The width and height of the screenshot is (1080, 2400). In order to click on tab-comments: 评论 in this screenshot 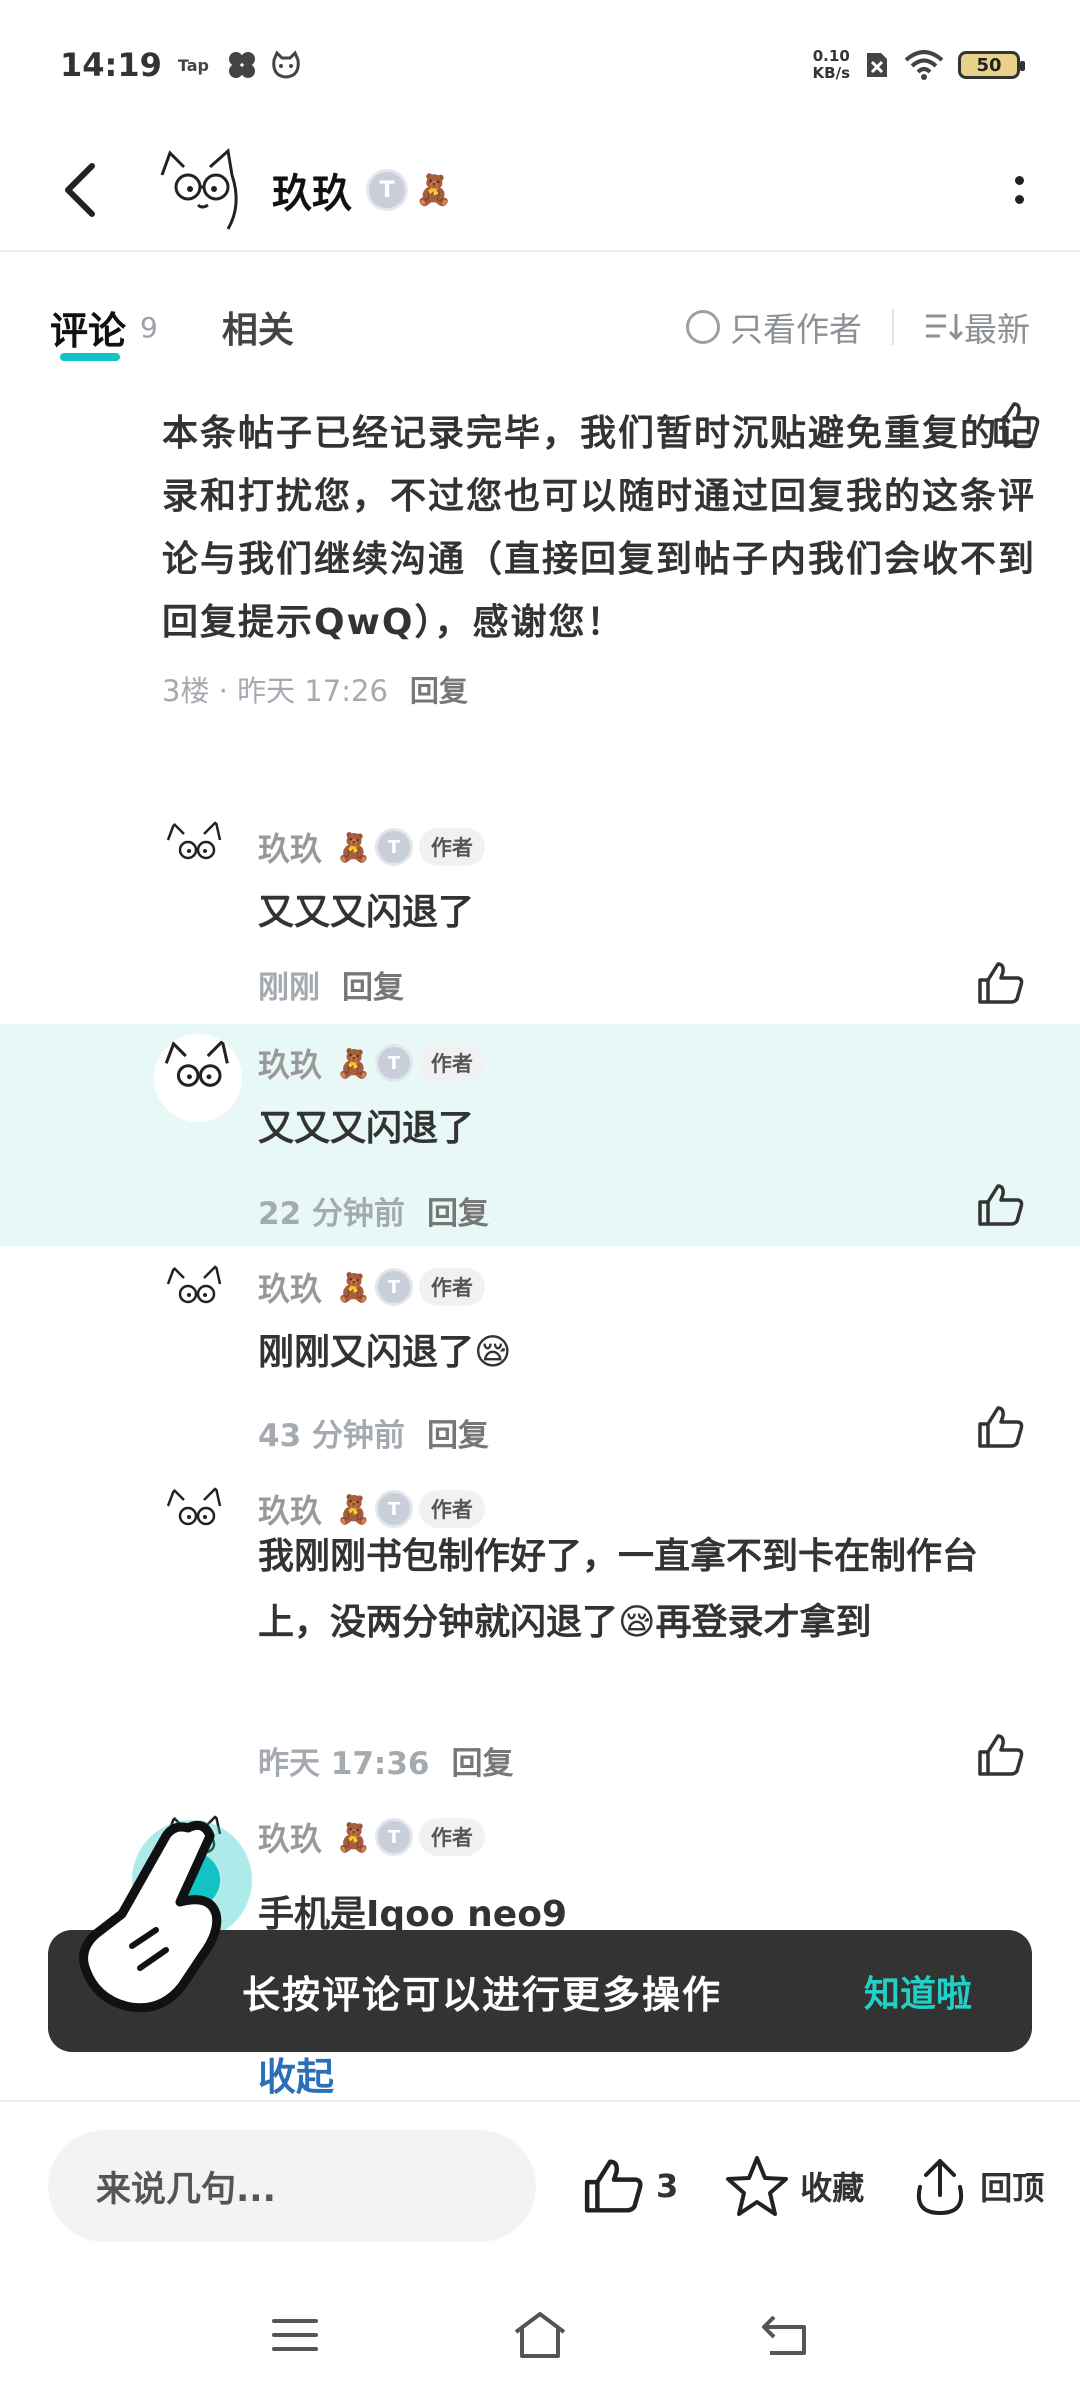, I will do `click(88, 330)`.